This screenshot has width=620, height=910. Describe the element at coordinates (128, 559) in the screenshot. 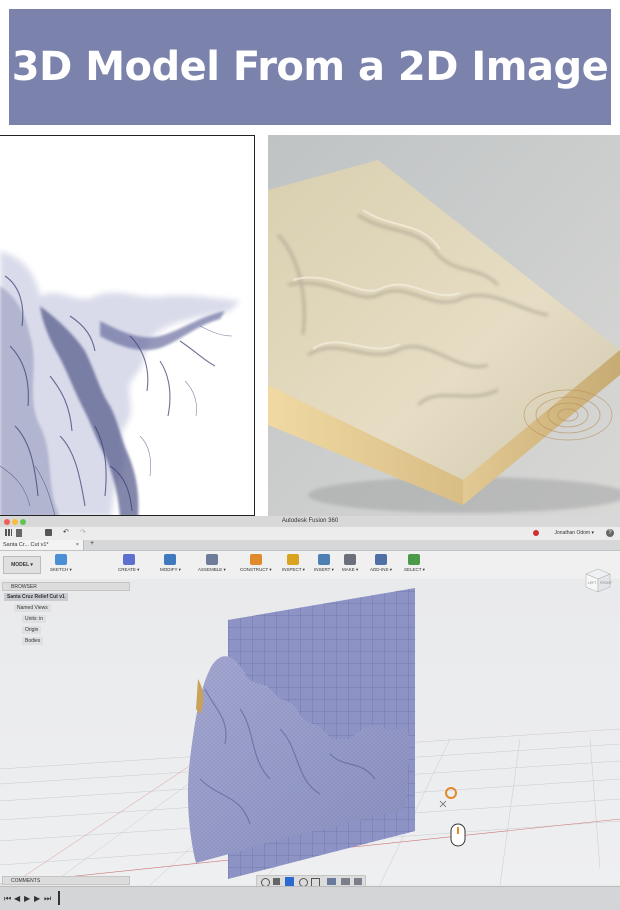

I see `create-icon` at that location.